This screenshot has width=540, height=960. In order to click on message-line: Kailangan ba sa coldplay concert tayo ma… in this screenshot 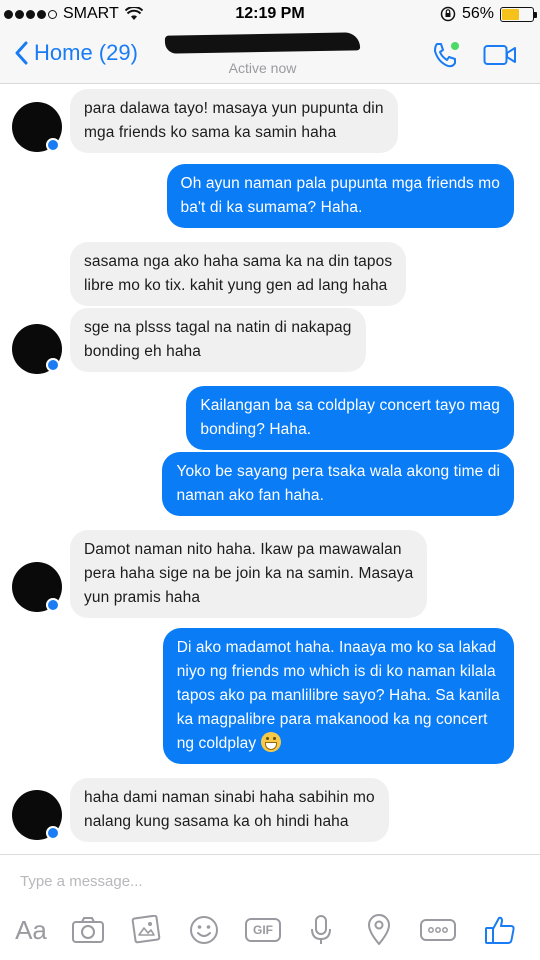, I will do `click(350, 405)`.